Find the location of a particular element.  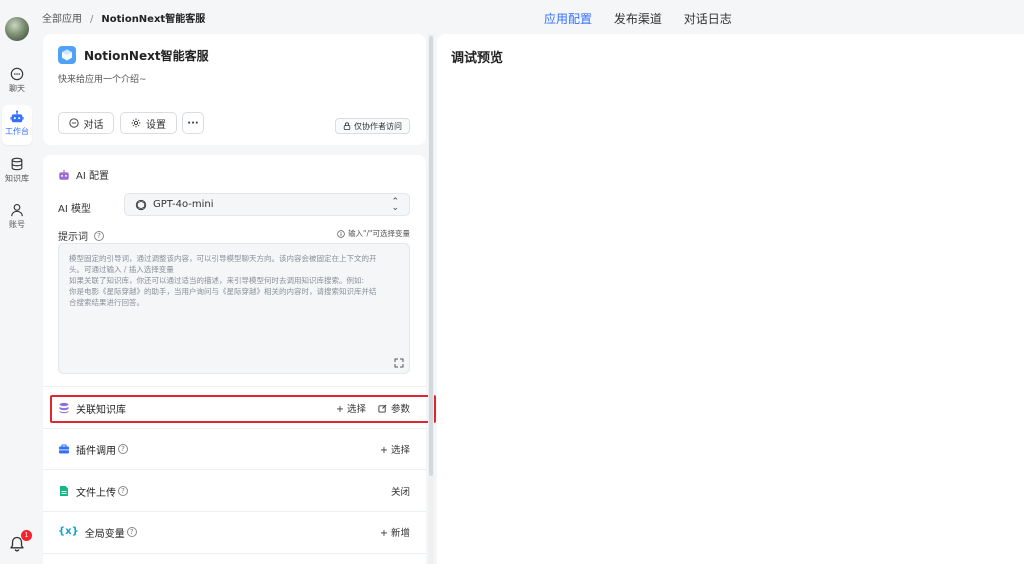

more-button: ··· is located at coordinates (193, 123).